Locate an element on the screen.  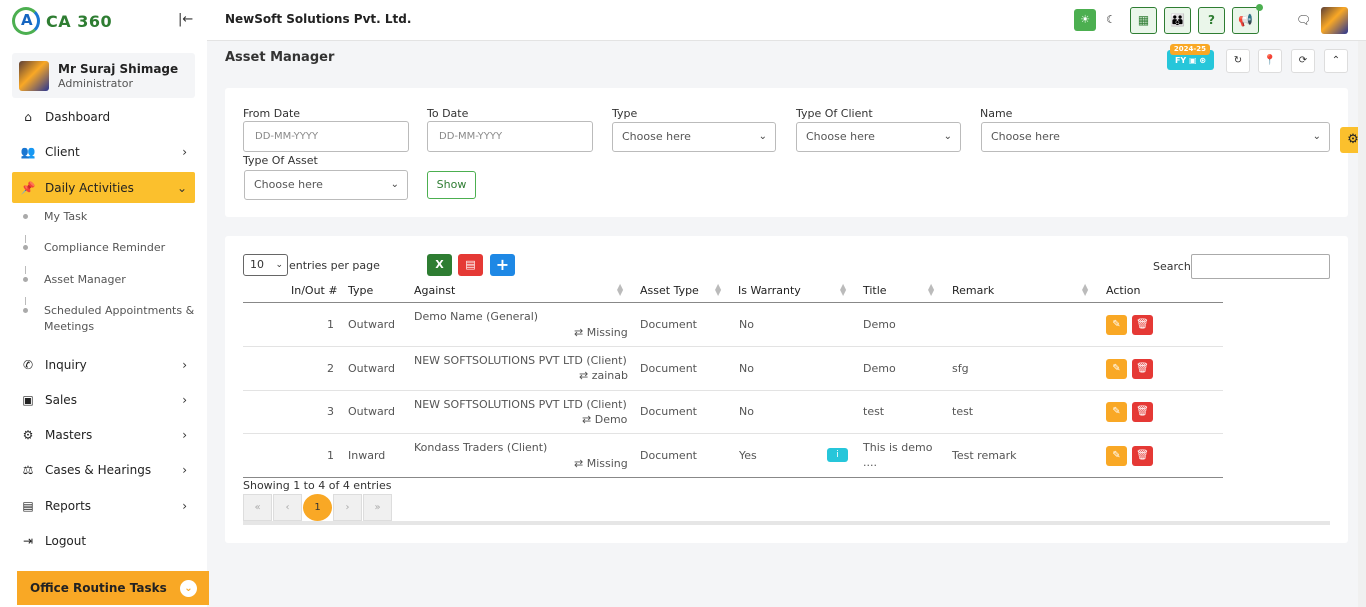
vertical-scrollbar is located at coordinates (1362, 324).